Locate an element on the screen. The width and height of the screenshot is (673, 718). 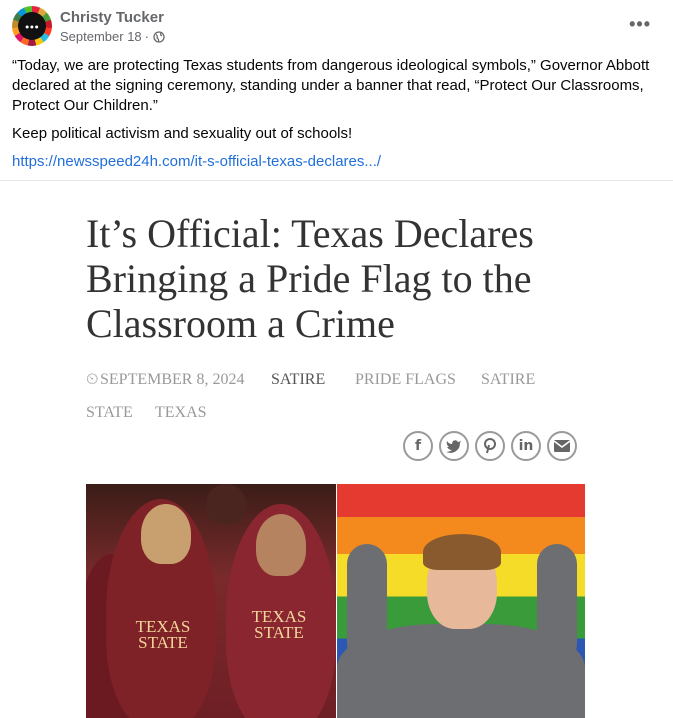
avatar-logo: ● ● ● is located at coordinates (32, 26).